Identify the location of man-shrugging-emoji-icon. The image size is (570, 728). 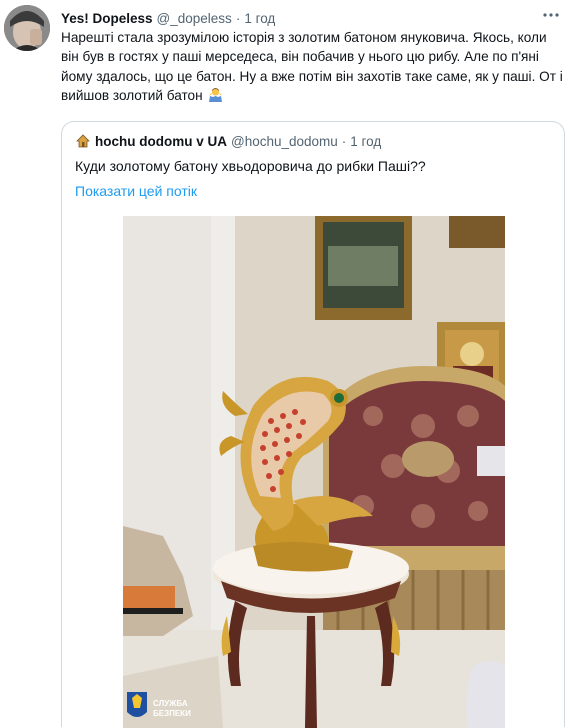
(215, 94).